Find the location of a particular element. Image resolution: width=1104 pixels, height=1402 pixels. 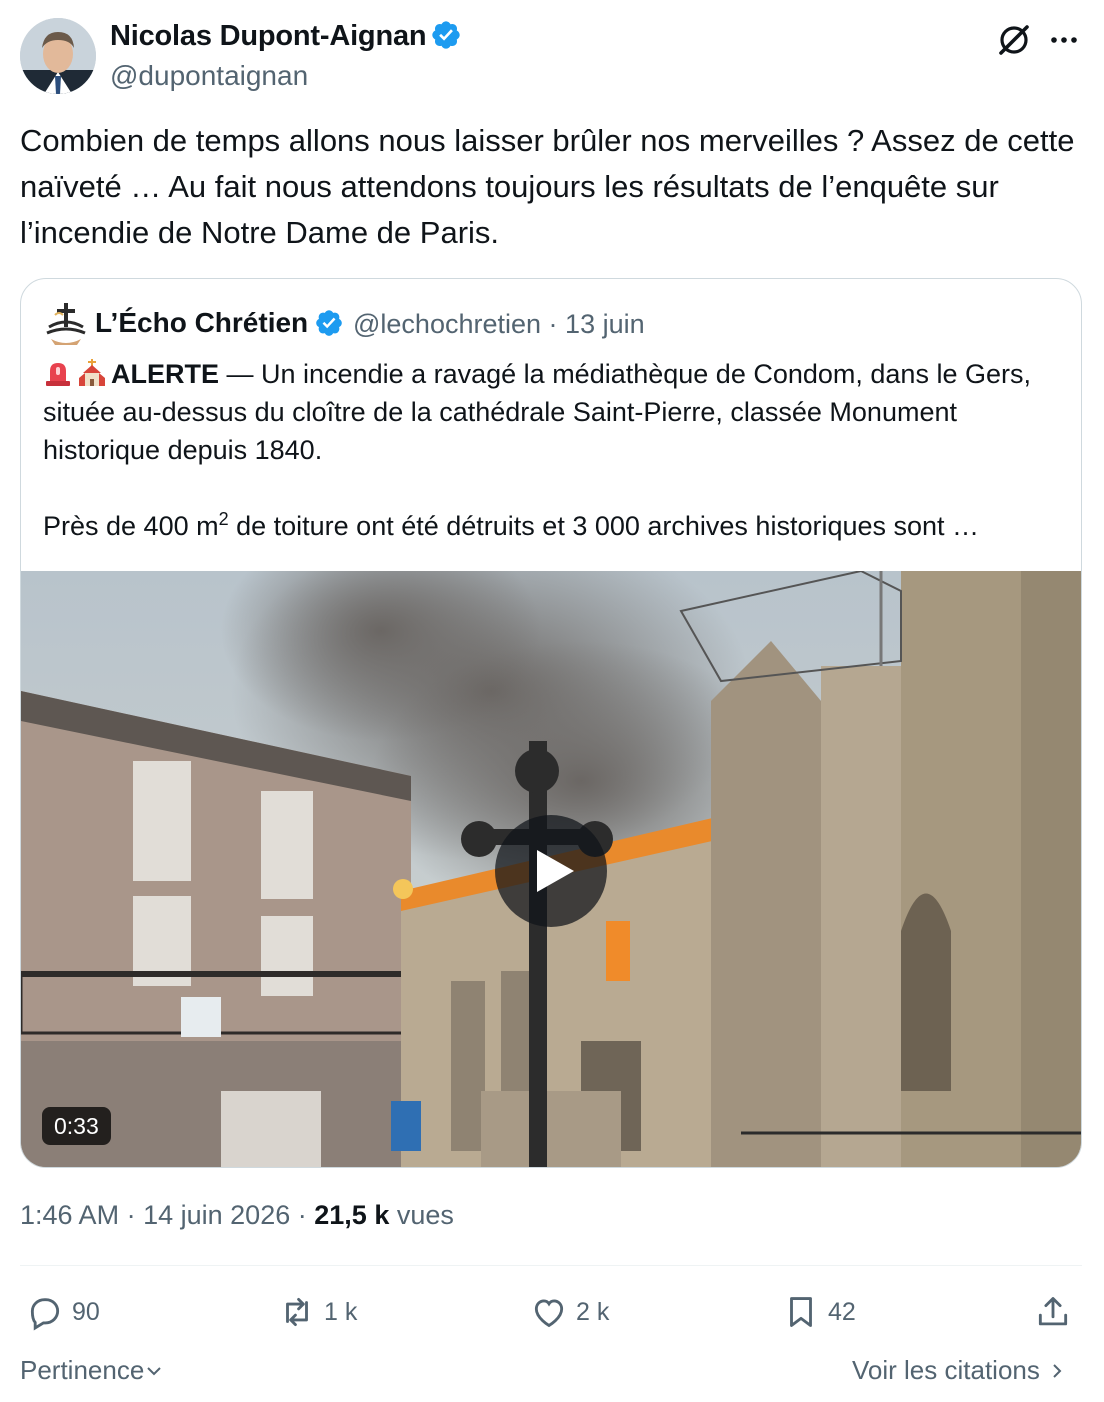

quoted-author-avatar is located at coordinates (66, 324).